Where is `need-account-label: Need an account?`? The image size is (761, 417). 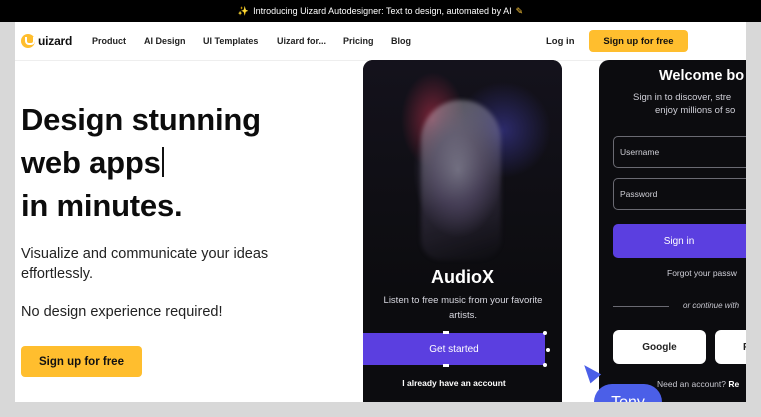 need-account-label: Need an account? is located at coordinates (691, 384).